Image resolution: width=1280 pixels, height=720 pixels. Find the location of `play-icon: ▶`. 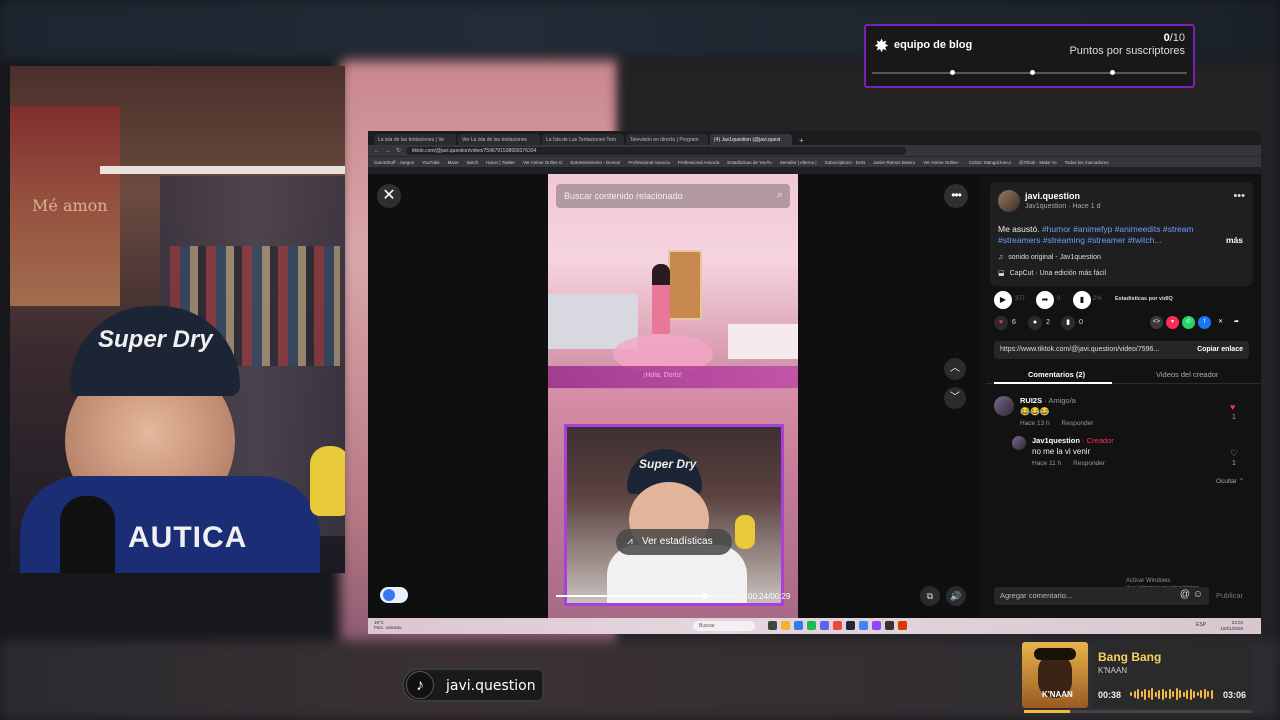

play-icon: ▶ is located at coordinates (1003, 300).